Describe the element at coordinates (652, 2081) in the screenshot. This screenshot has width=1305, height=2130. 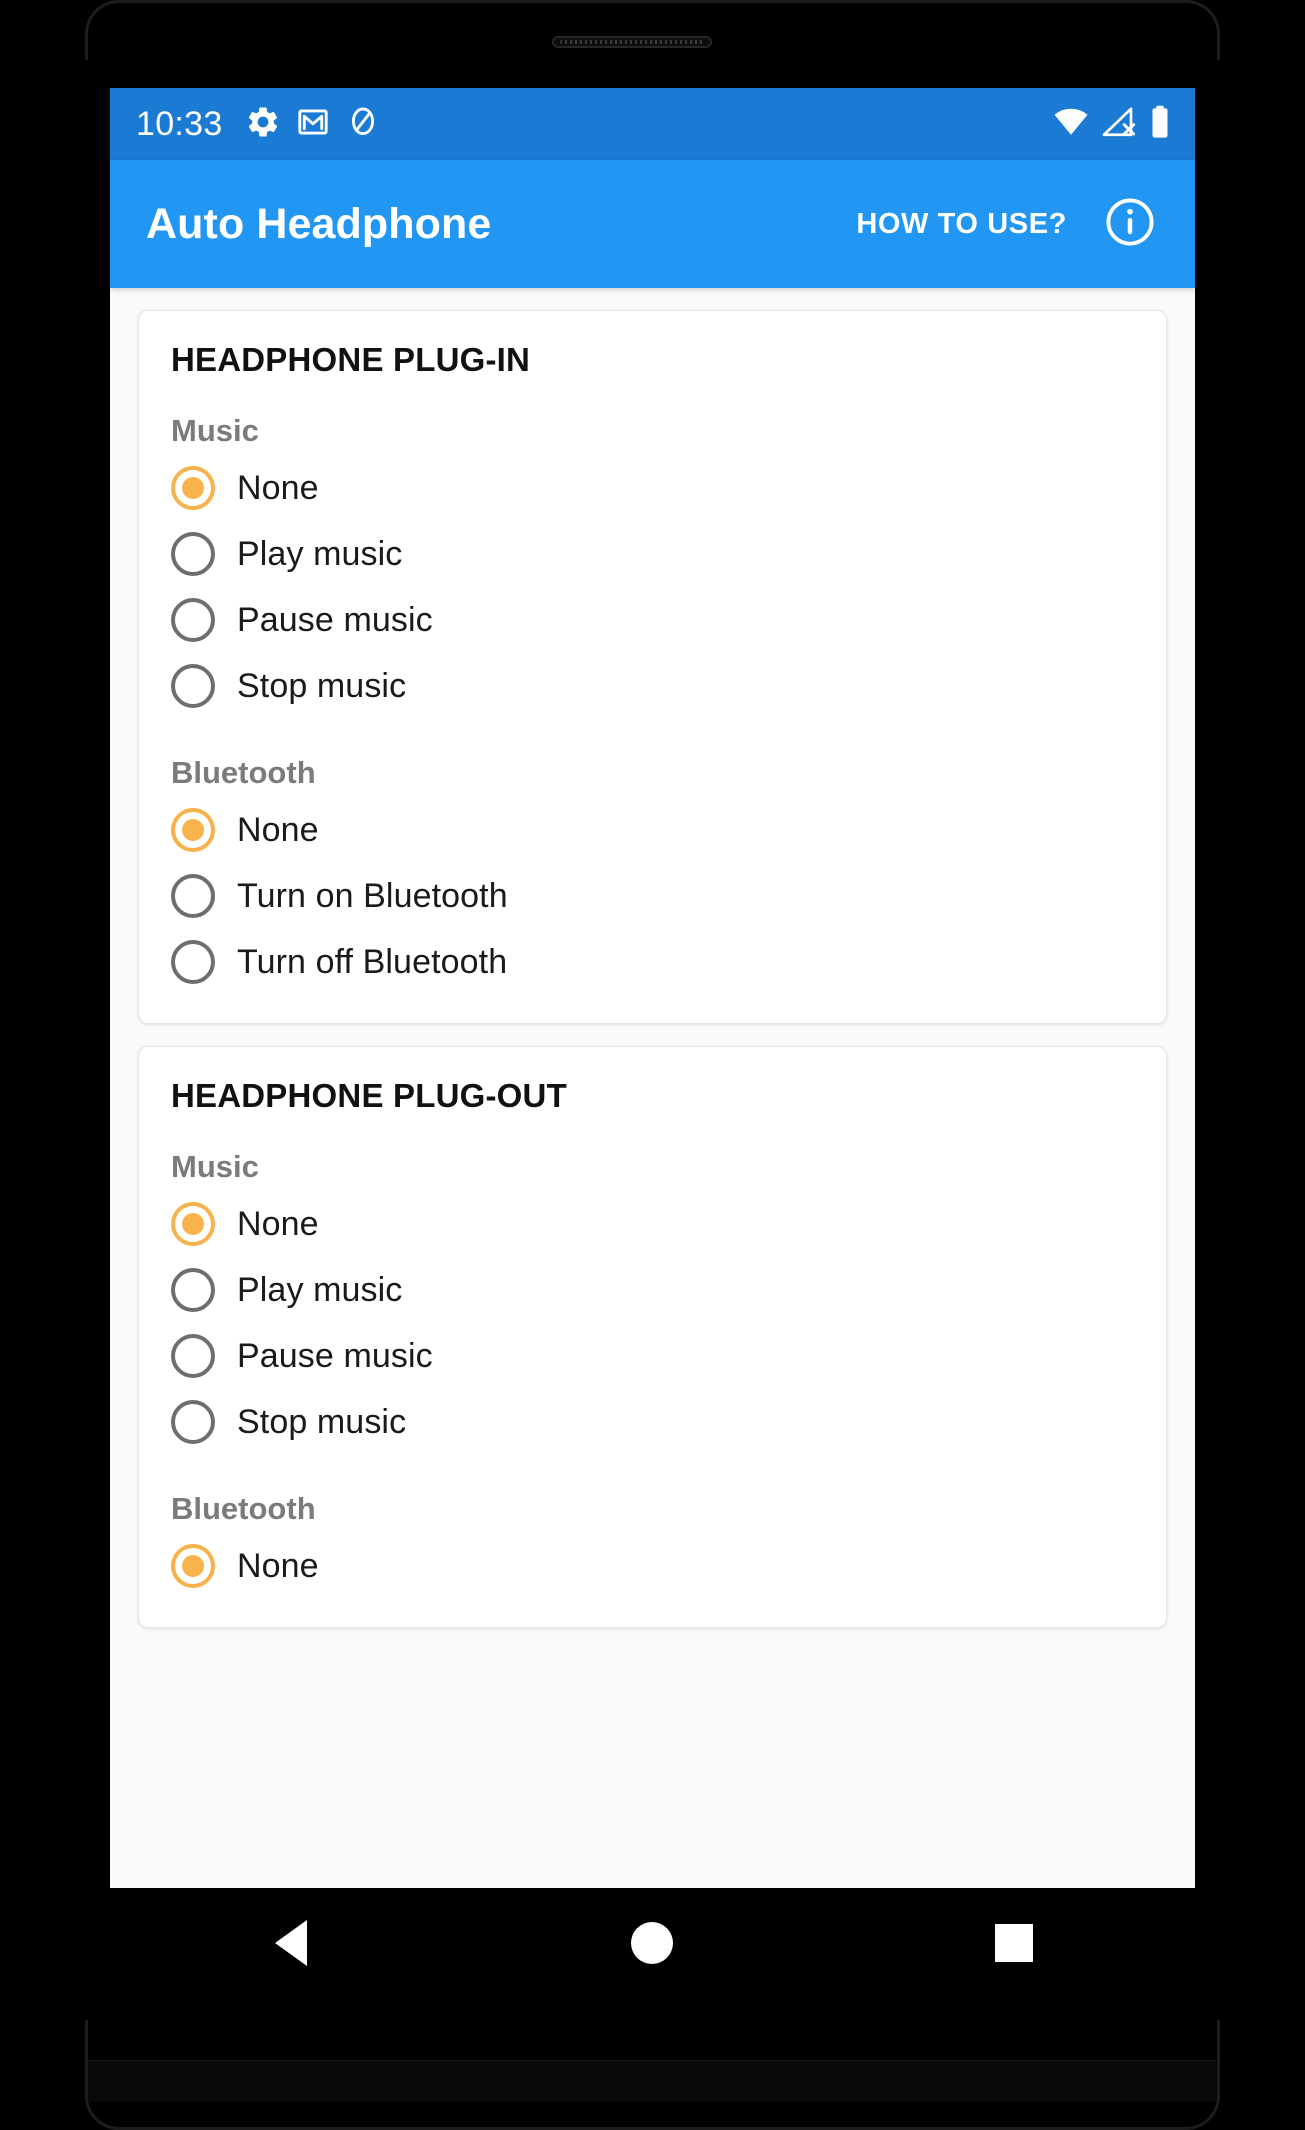
I see `phone-chin` at that location.